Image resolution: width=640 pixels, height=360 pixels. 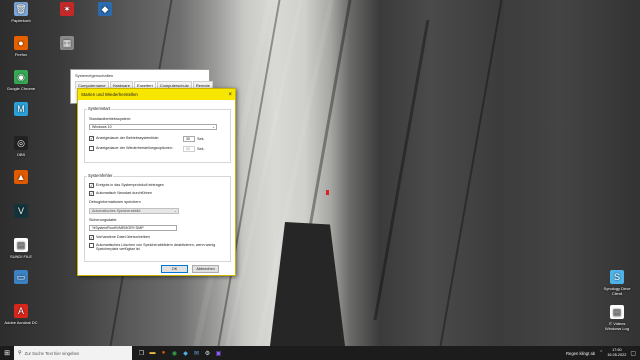 I want to click on clock-date: 15.05.2022, so click(x=617, y=355).